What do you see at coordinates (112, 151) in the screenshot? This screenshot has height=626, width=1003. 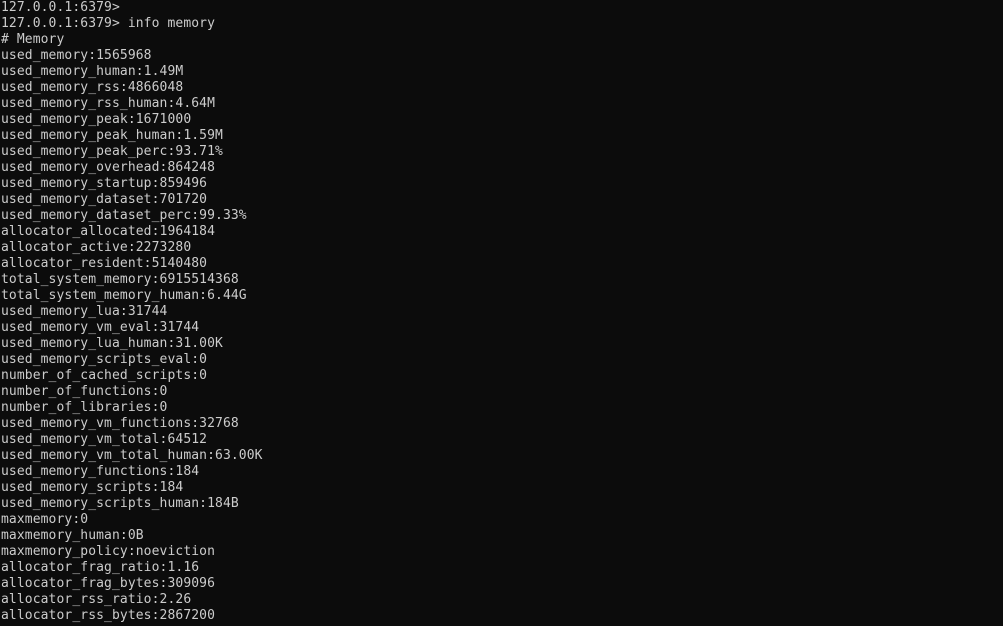 I see `output-line: used_memory_peak_perc:93.71%` at bounding box center [112, 151].